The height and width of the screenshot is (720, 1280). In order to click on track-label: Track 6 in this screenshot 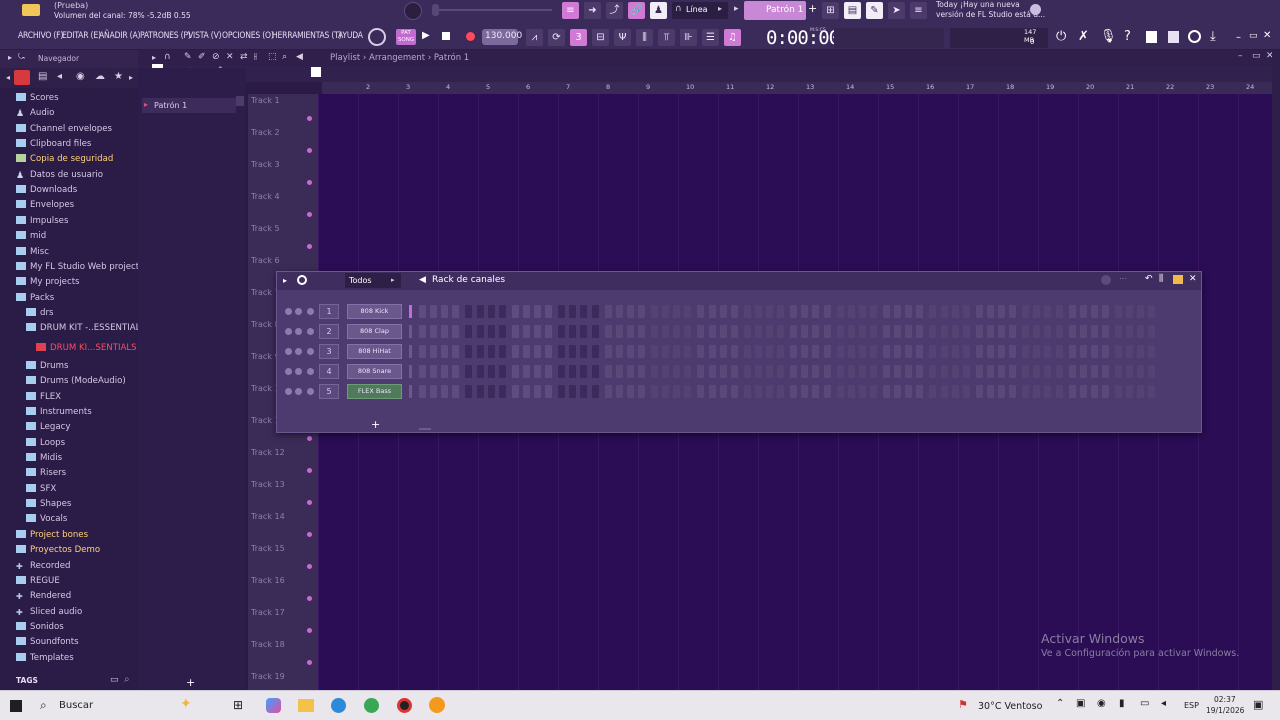, I will do `click(265, 260)`.